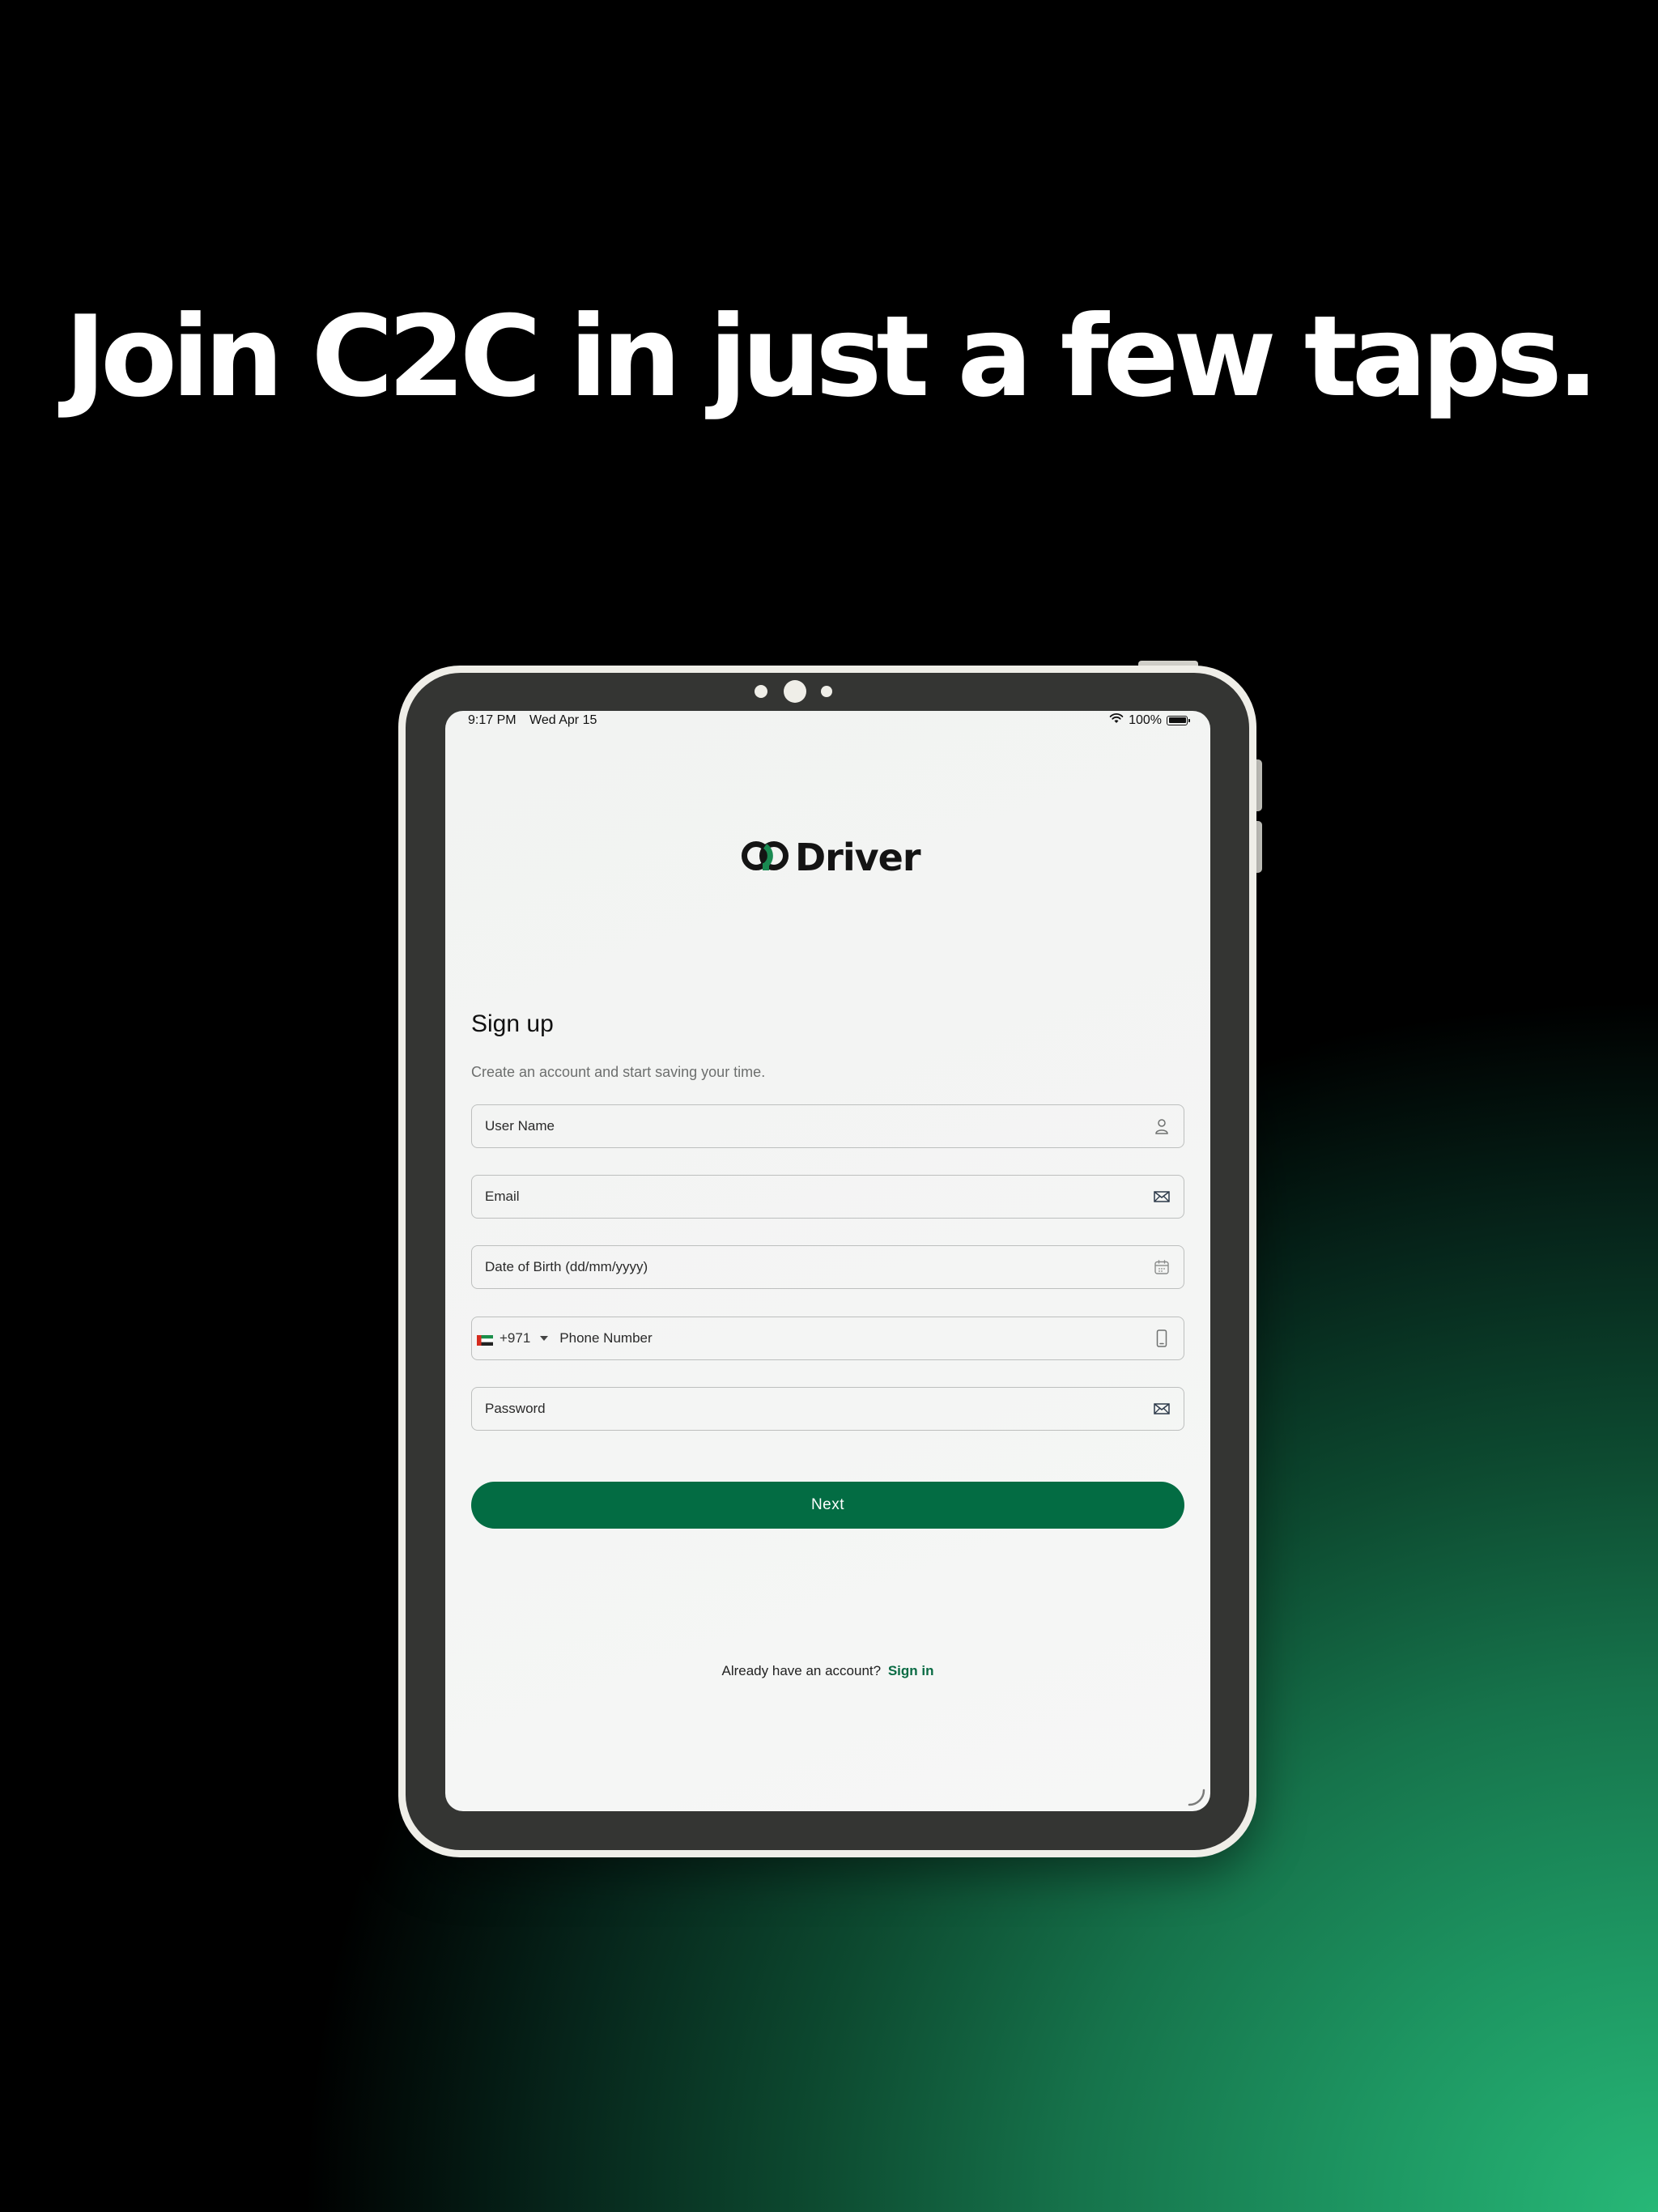  What do you see at coordinates (761, 691) in the screenshot?
I see `camera-sensor-left` at bounding box center [761, 691].